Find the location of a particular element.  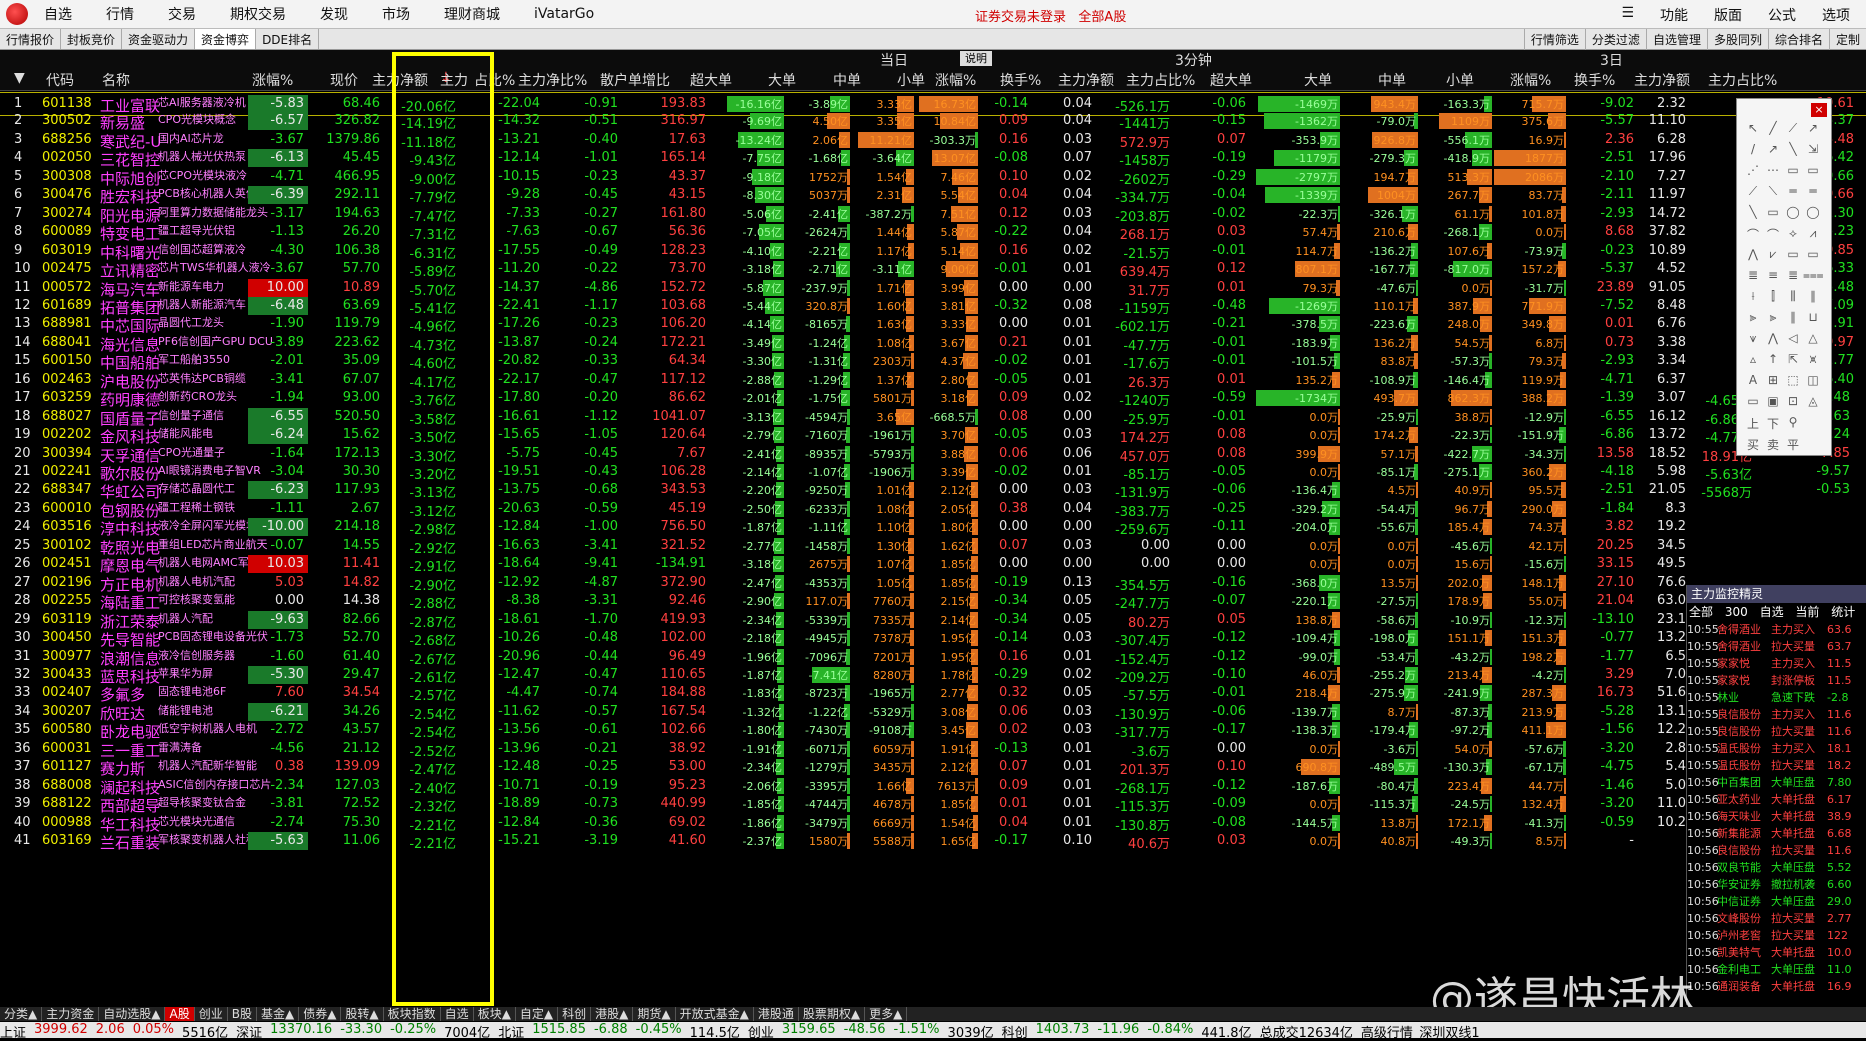

draw-tool-icon: △ is located at coordinates (1813, 341).